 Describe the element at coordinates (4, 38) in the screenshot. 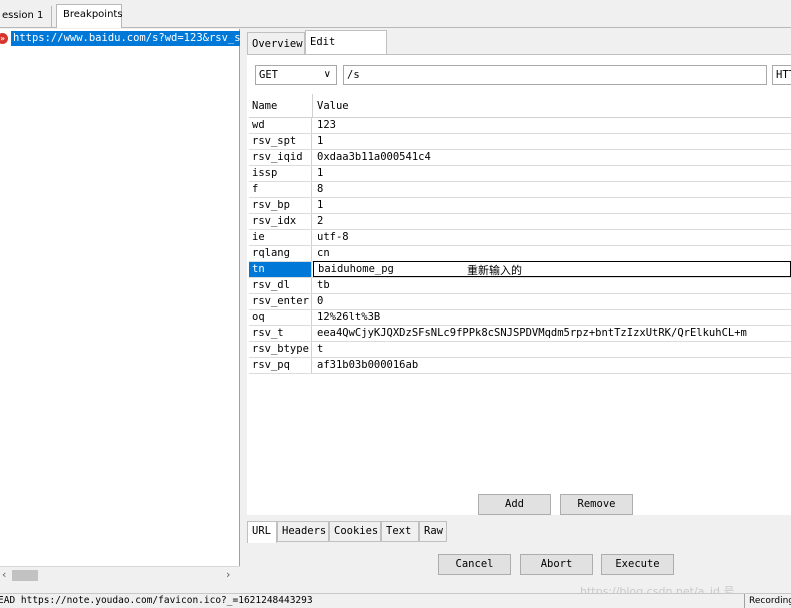

I see `breakpoint-icon: »` at that location.